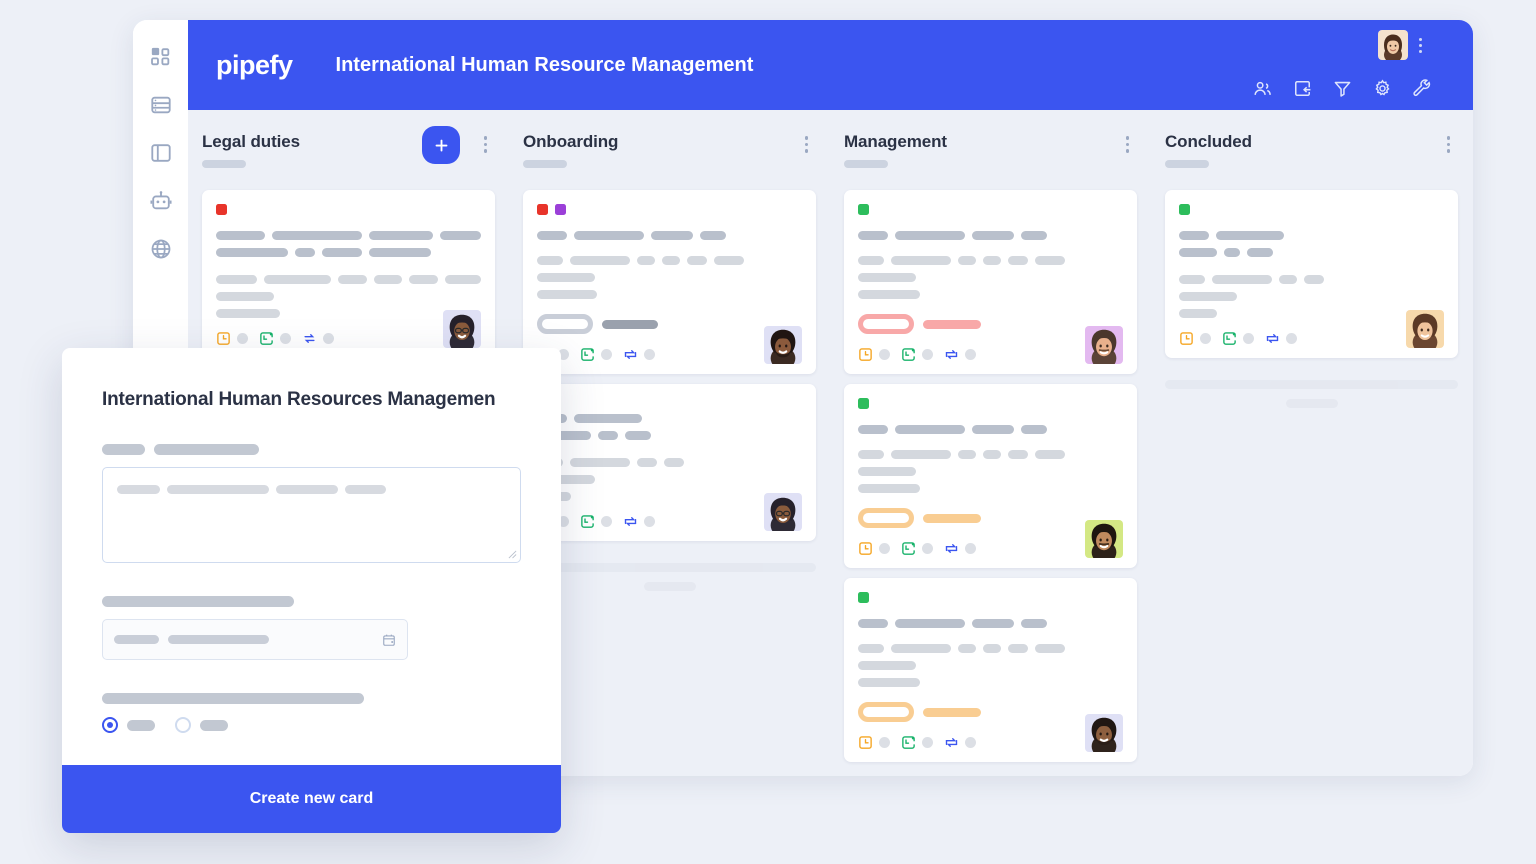  Describe the element at coordinates (161, 105) in the screenshot. I see `database-icon` at that location.